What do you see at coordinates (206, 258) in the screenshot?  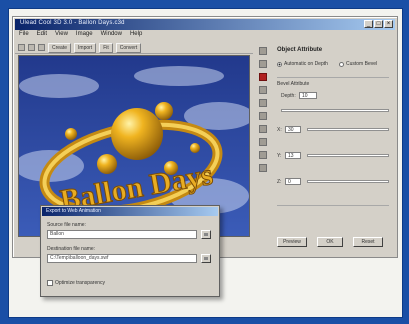 I see `dest-browse-button` at bounding box center [206, 258].